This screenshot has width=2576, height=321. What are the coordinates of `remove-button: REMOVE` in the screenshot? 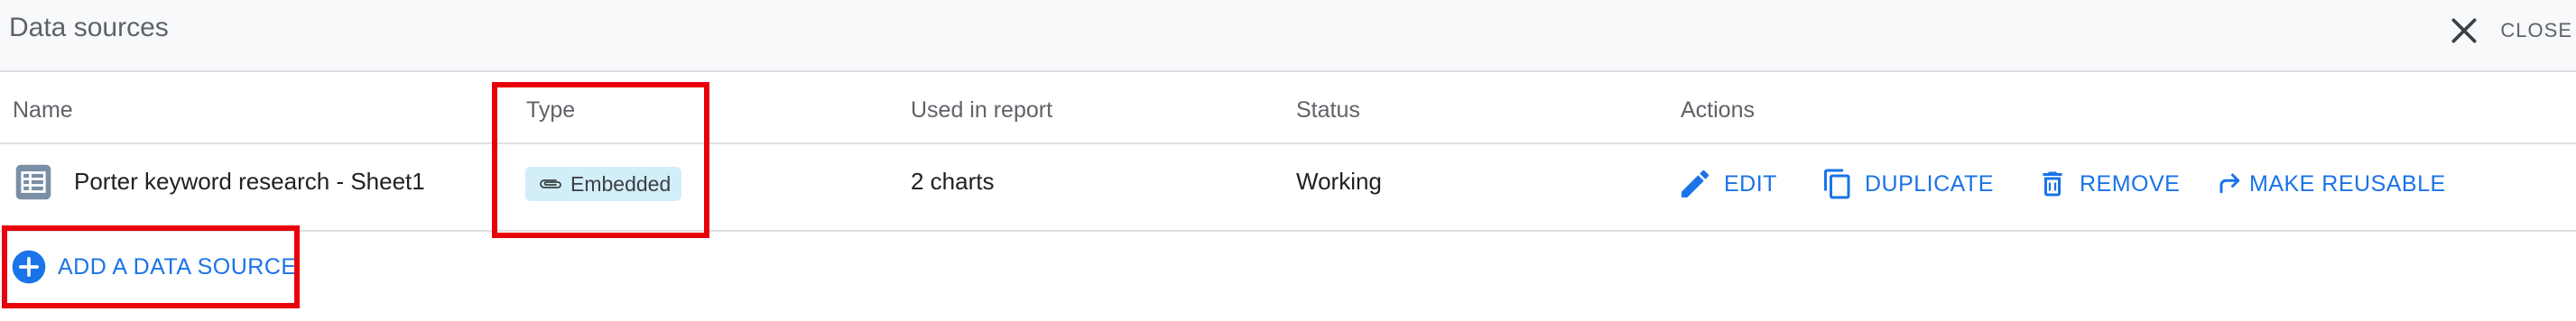 It's located at (2108, 184).